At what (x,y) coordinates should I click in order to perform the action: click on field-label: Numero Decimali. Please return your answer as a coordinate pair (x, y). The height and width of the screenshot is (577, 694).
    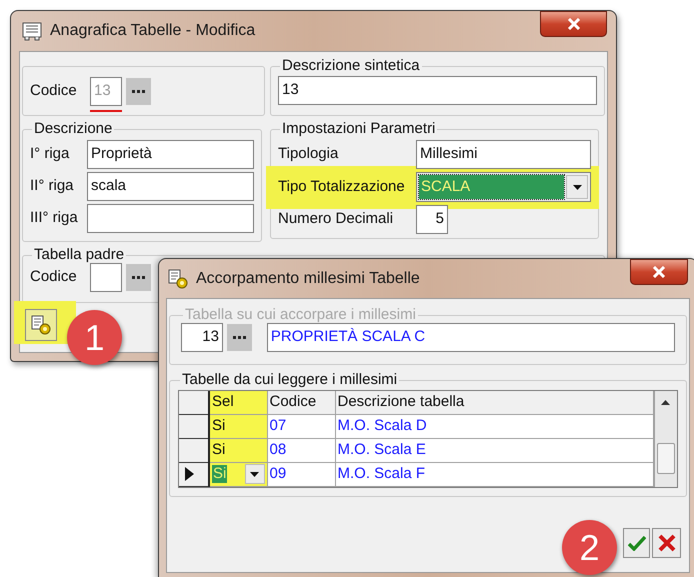
    Looking at the image, I should click on (336, 219).